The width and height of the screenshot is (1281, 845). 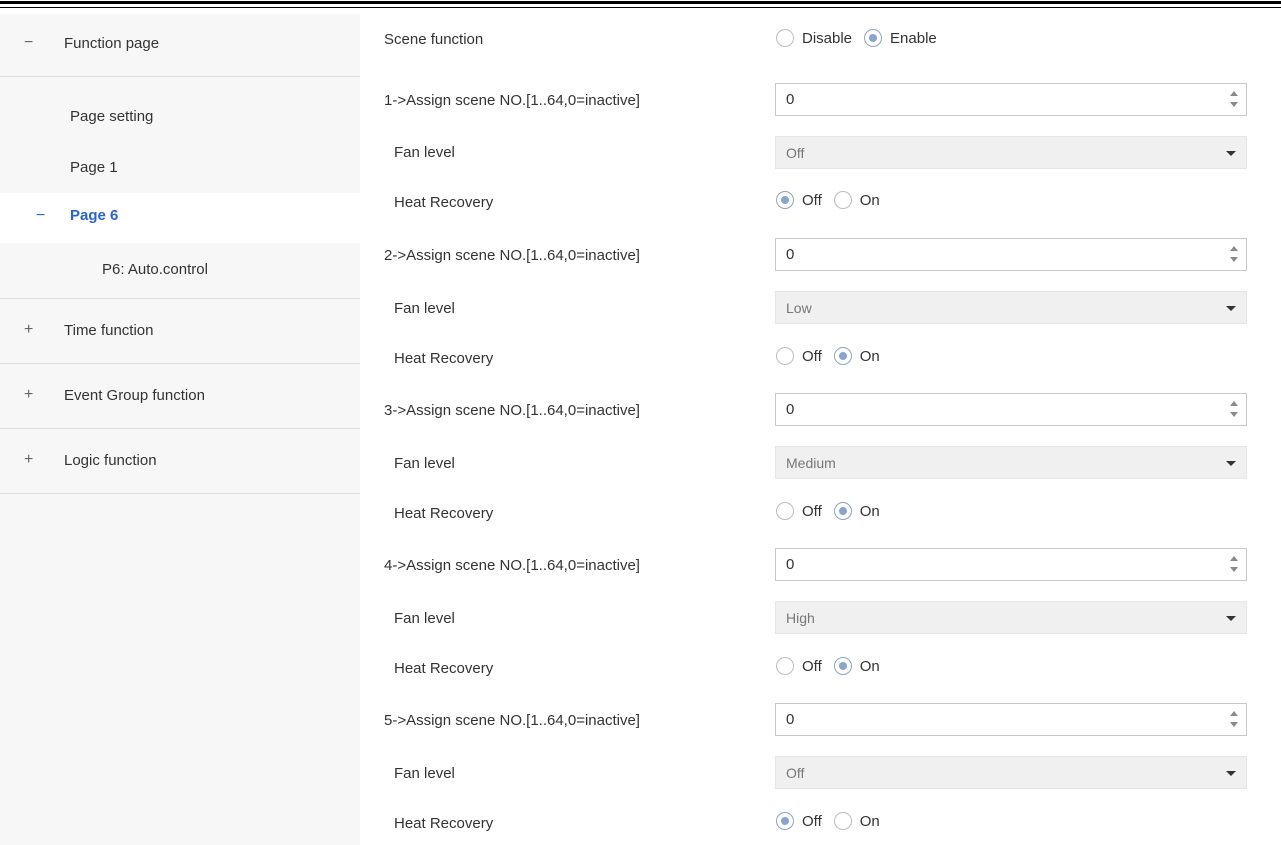 I want to click on fan-level-1-select: Off, so click(x=1011, y=152).